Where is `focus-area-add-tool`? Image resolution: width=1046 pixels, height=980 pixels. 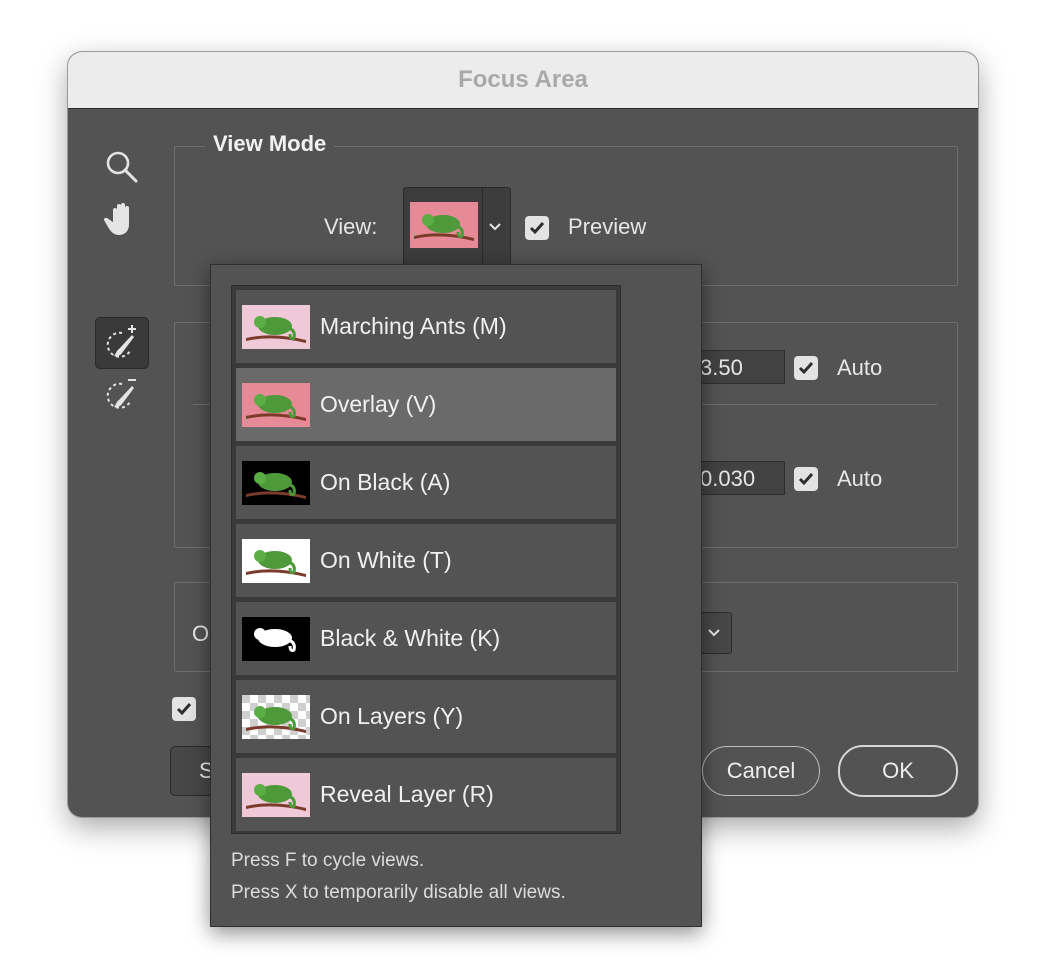
focus-area-add-tool is located at coordinates (122, 343).